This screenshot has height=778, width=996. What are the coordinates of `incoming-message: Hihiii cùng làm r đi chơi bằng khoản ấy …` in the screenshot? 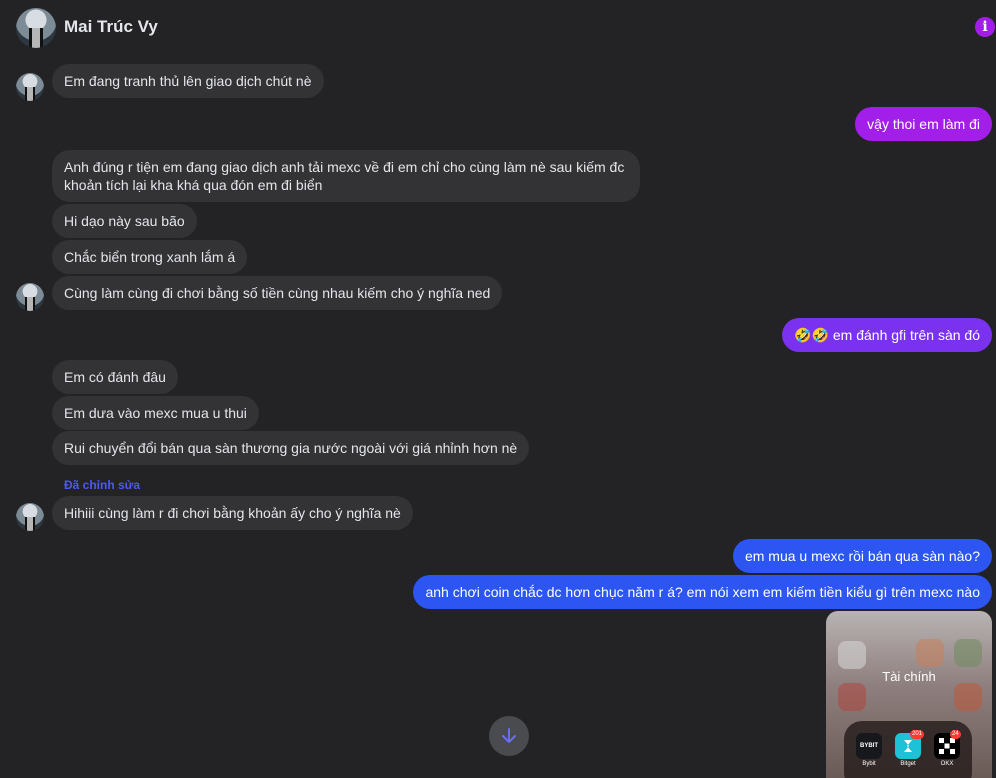 It's located at (232, 513).